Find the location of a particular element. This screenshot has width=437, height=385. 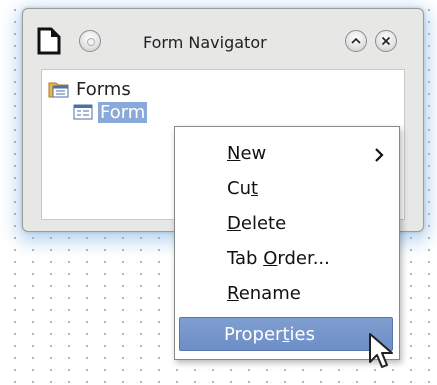

menu-item-cut: Cut is located at coordinates (286, 189).